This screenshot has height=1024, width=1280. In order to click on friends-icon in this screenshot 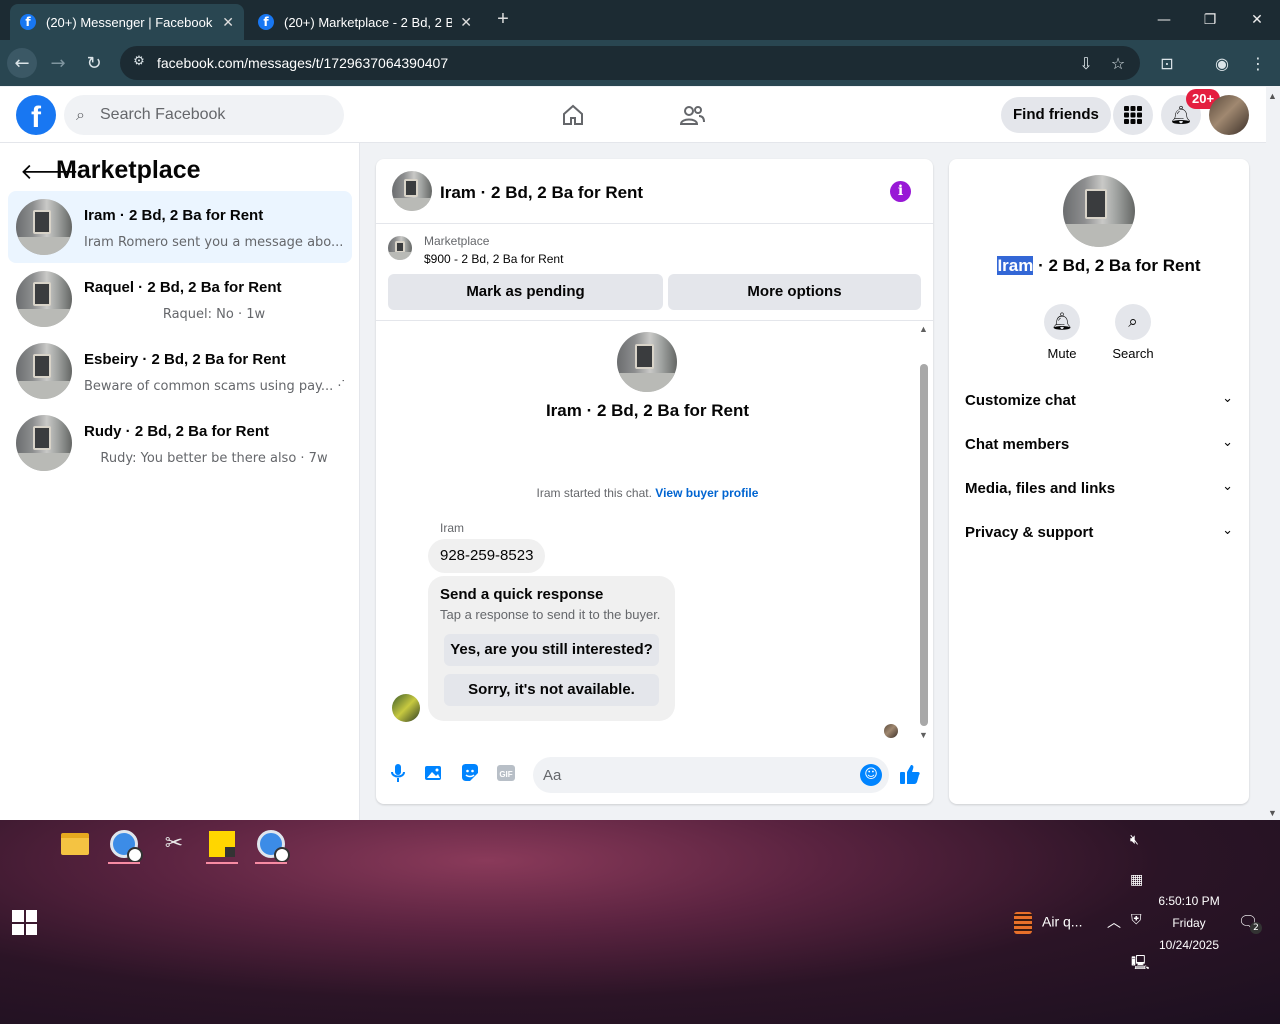, I will do `click(692, 115)`.